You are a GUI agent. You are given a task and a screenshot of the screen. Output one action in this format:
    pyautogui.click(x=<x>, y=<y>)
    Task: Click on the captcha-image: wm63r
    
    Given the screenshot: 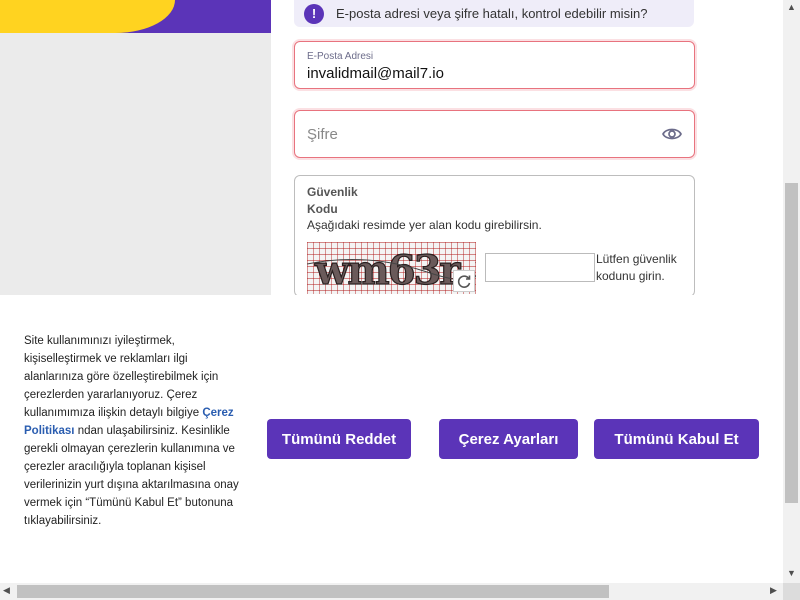 What is the action you would take?
    pyautogui.click(x=392, y=268)
    